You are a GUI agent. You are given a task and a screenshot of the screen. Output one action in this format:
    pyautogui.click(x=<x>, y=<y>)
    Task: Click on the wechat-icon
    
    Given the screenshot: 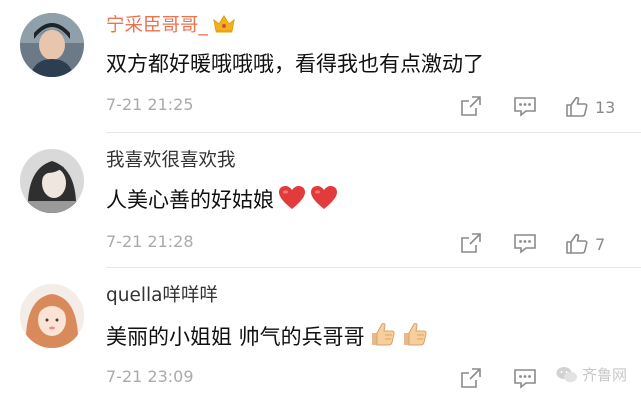 What is the action you would take?
    pyautogui.click(x=566, y=374)
    